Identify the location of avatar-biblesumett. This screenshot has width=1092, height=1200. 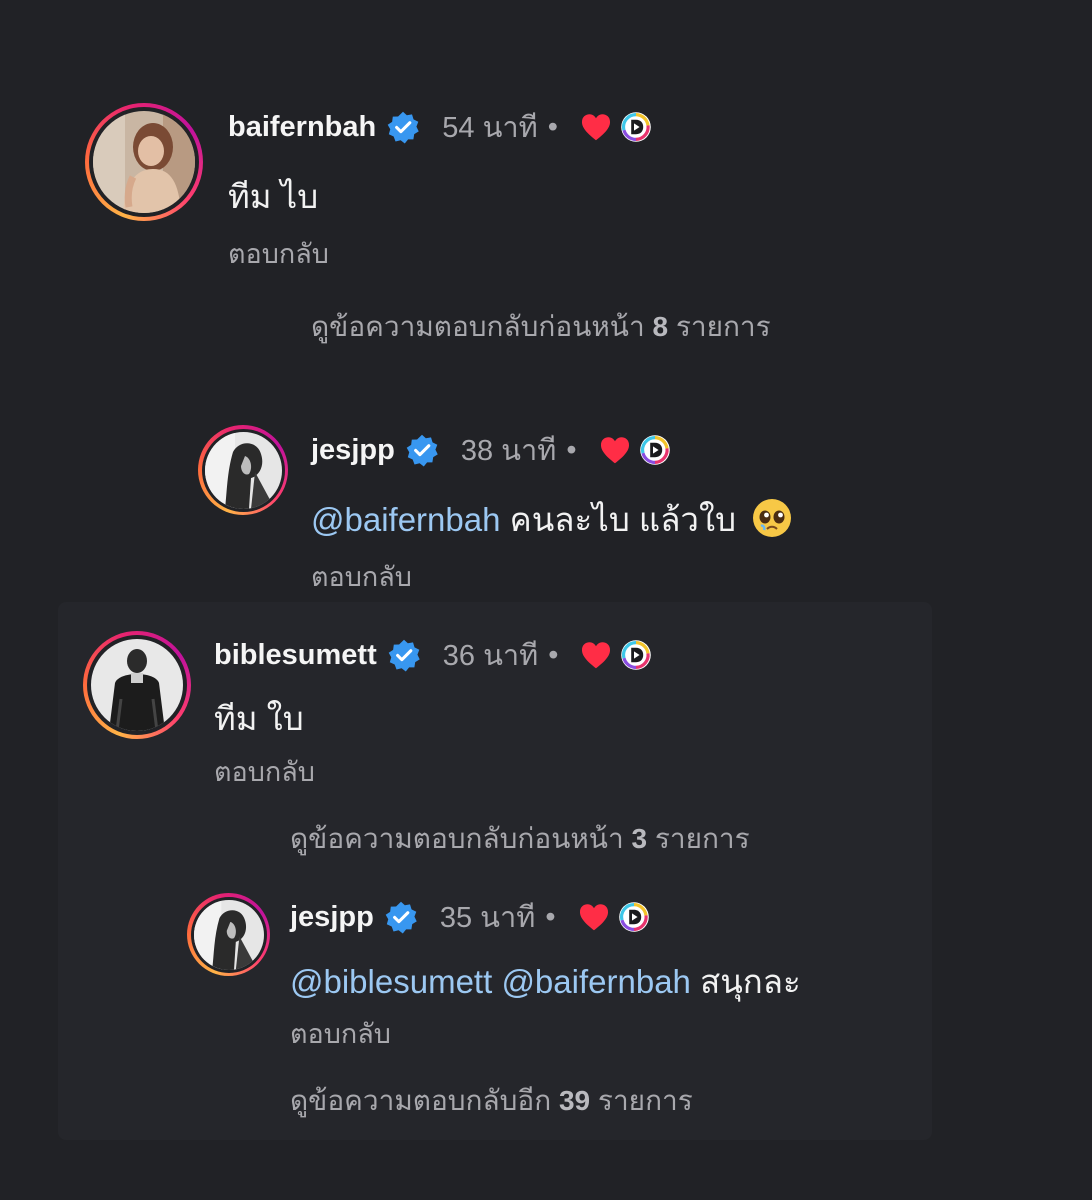
(137, 685).